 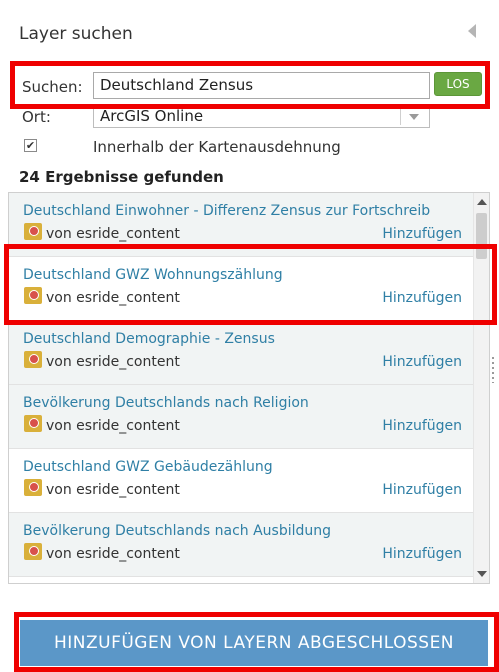 What do you see at coordinates (261, 117) in the screenshot?
I see `ort-select: ArcGIS Online` at bounding box center [261, 117].